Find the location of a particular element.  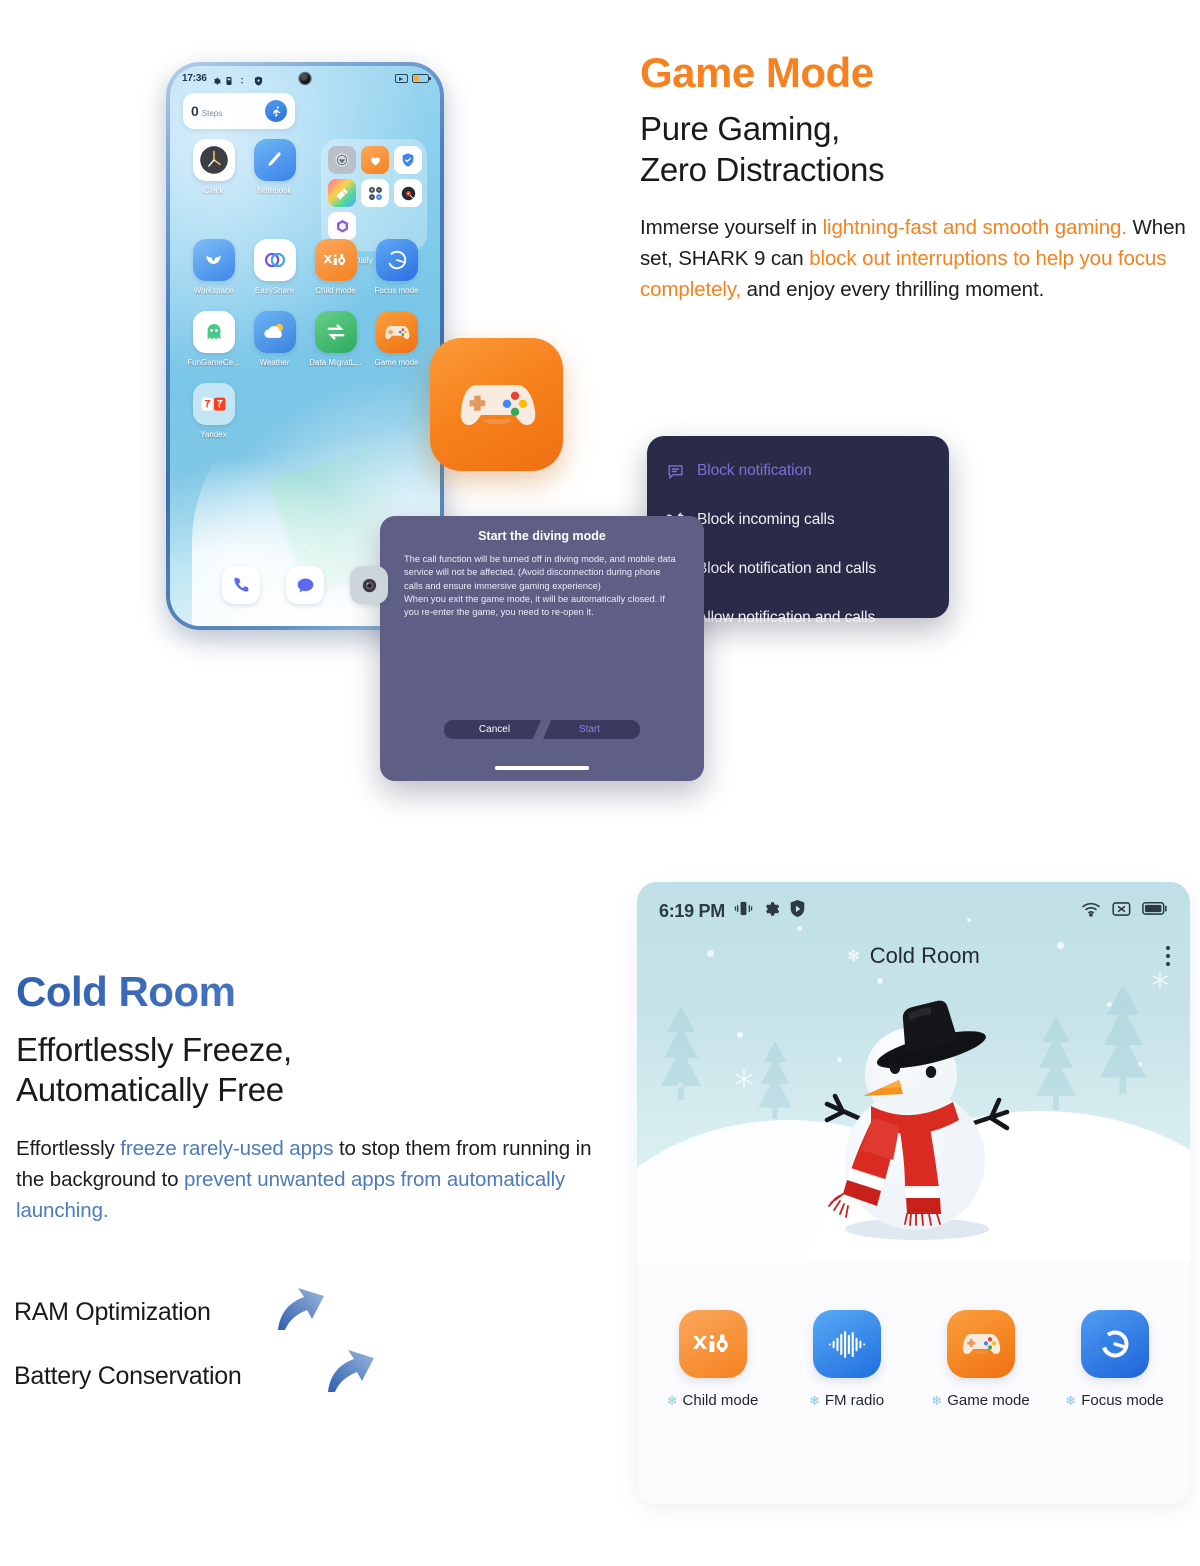

up-arrow-icon is located at coordinates (351, 1366).